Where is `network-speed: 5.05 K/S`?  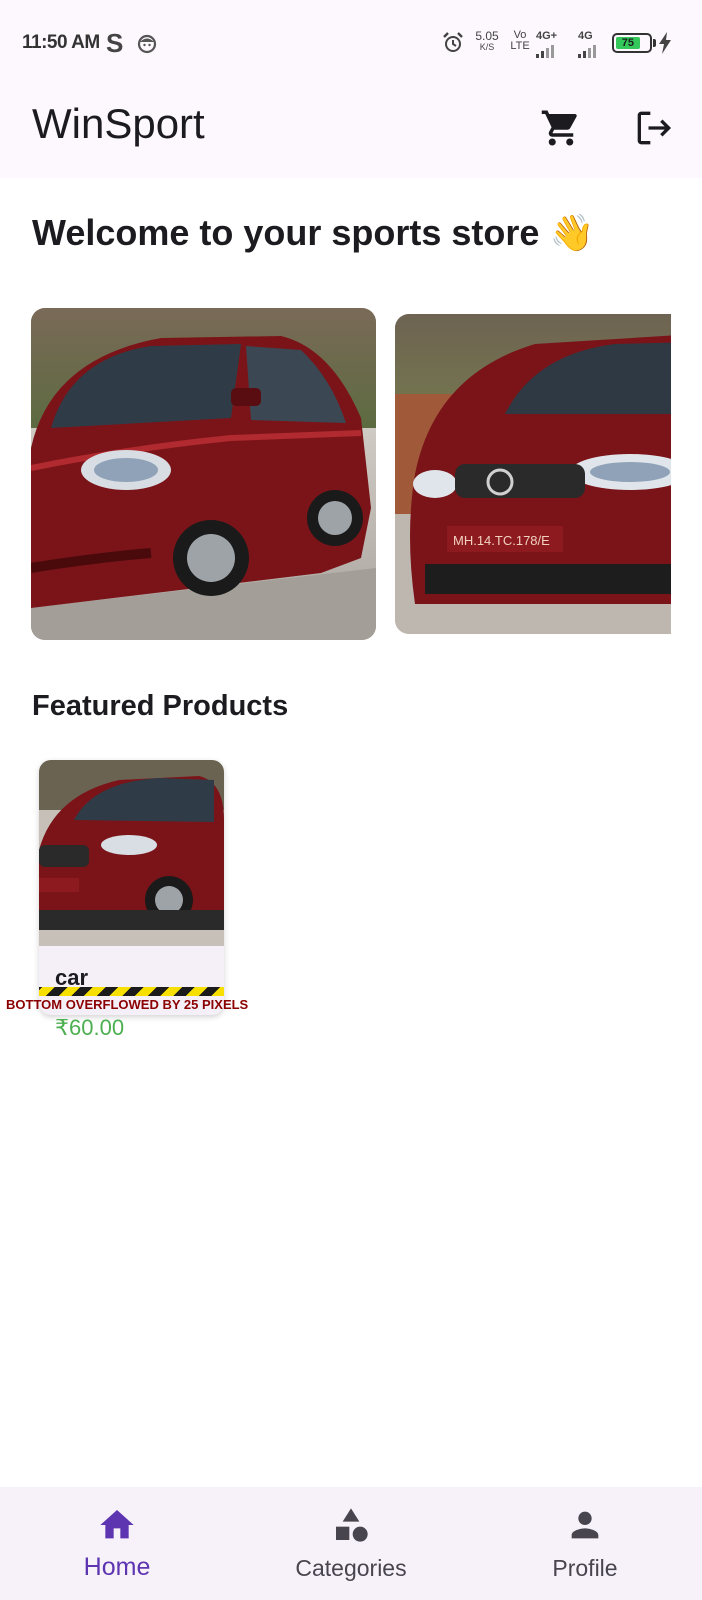
network-speed: 5.05 K/S is located at coordinates (487, 41).